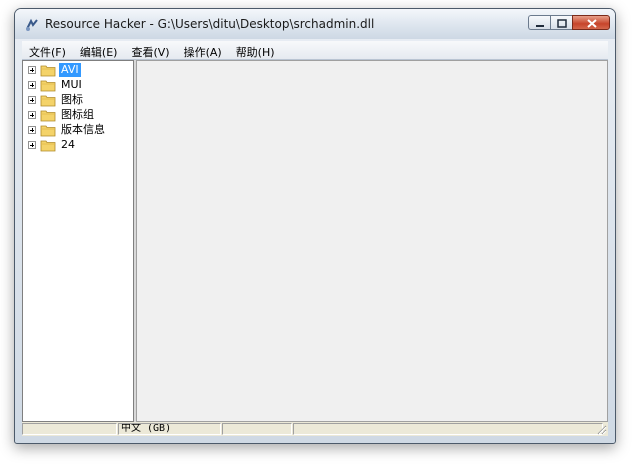 The width and height of the screenshot is (640, 467). Describe the element at coordinates (601, 429) in the screenshot. I see `resize-grip-icon` at that location.